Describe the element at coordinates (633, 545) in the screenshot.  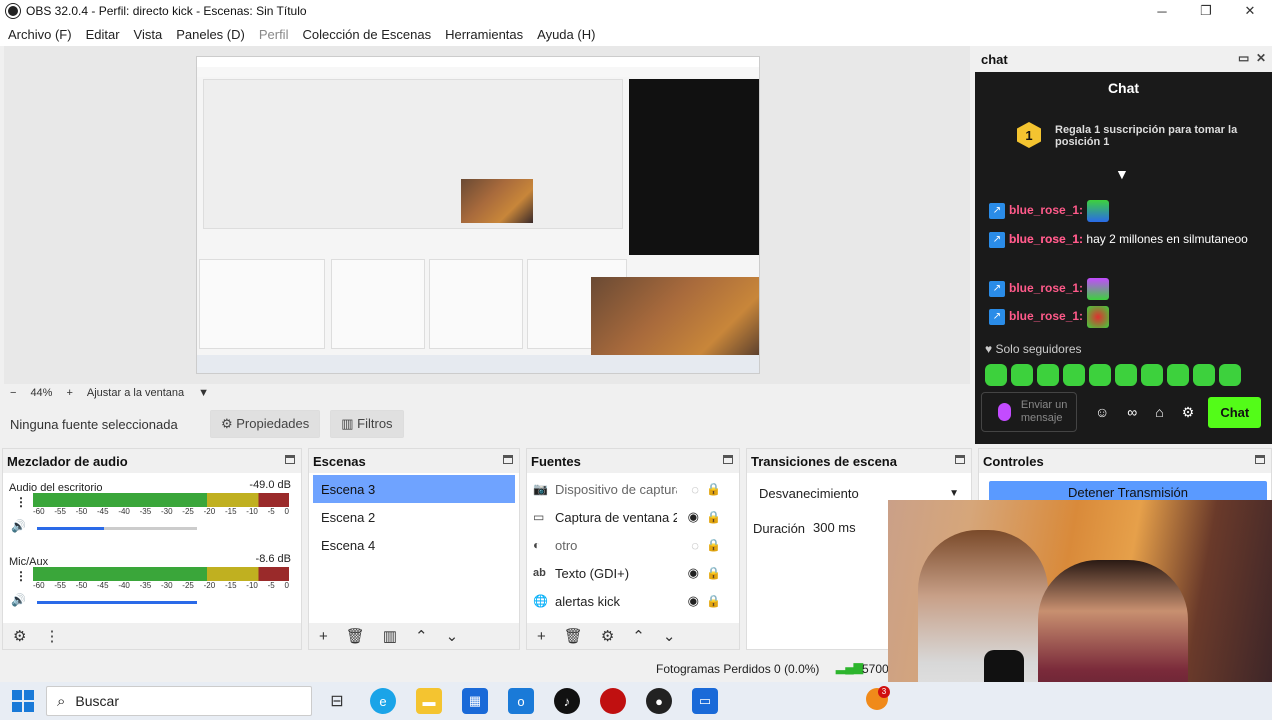
I see `source-item: ◐ otro ◌ 🔒` at that location.